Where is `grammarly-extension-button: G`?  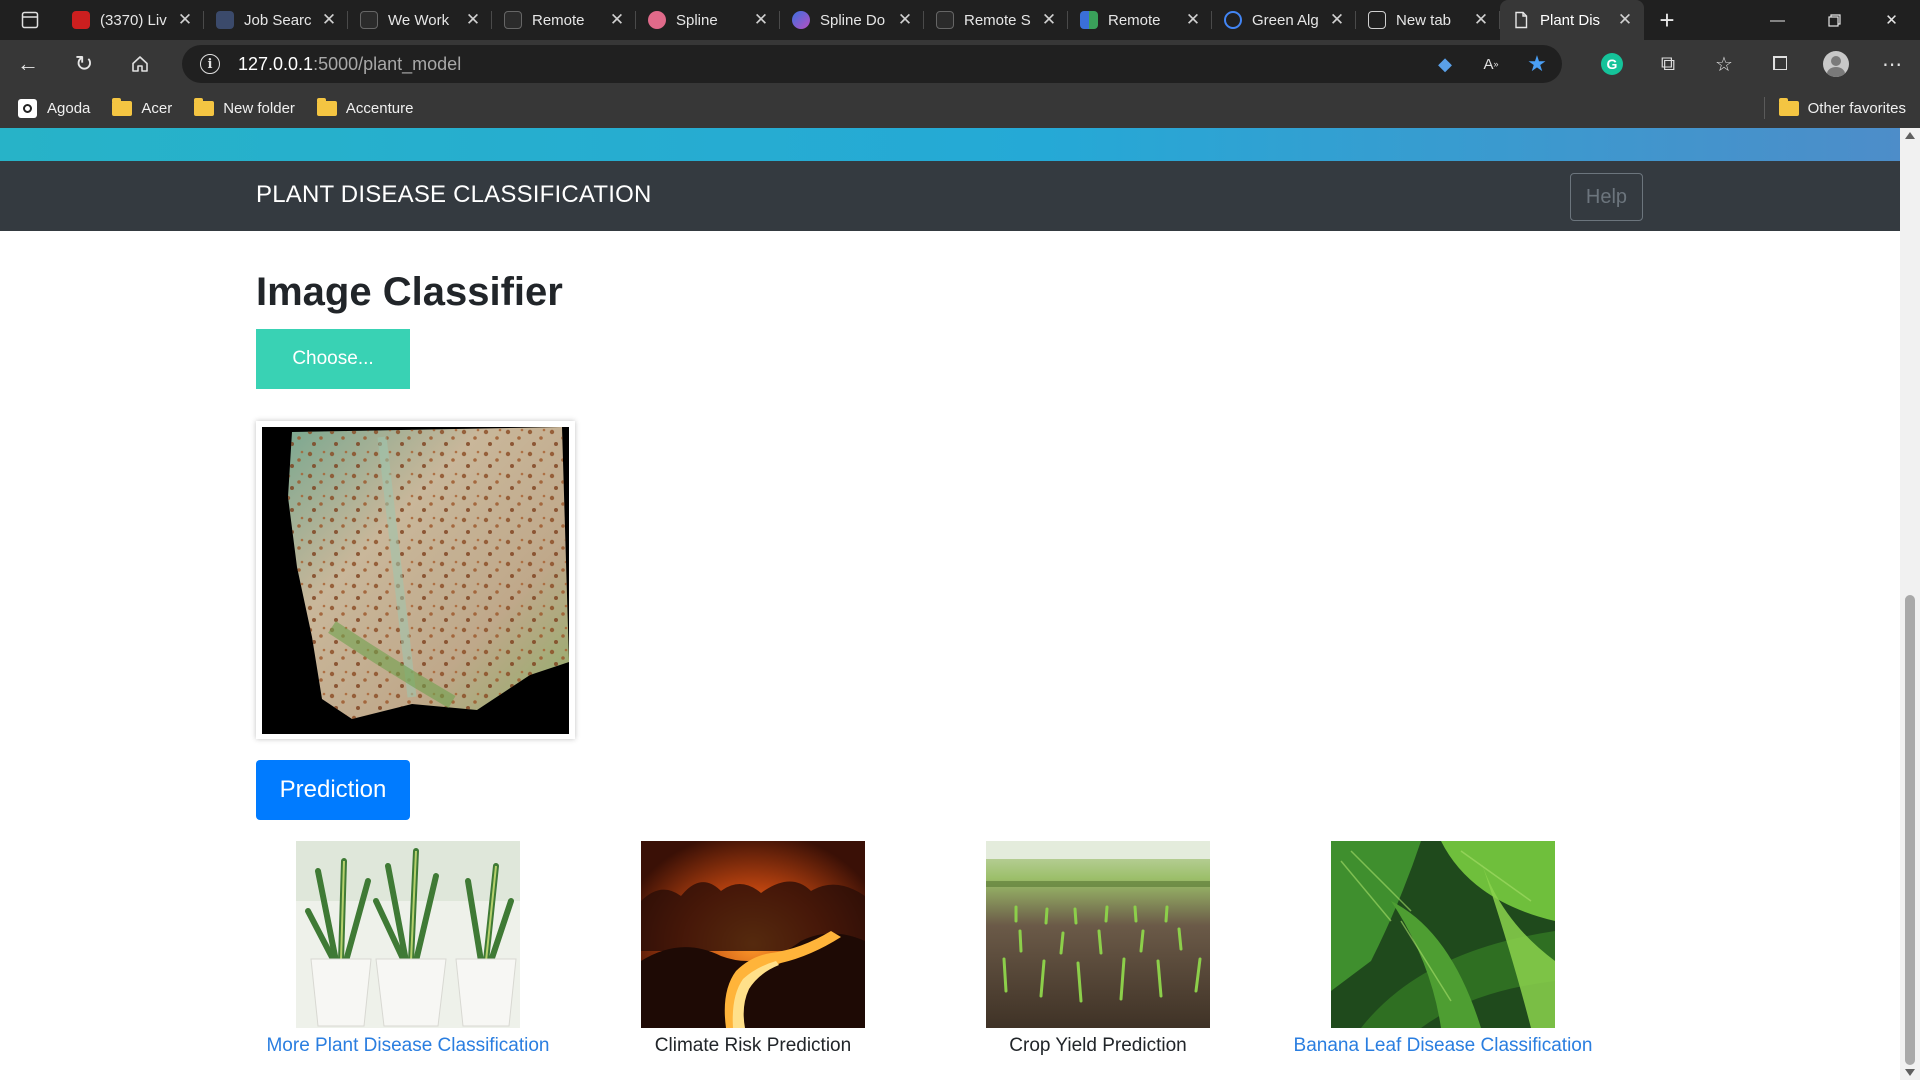 grammarly-extension-button: G is located at coordinates (1612, 64).